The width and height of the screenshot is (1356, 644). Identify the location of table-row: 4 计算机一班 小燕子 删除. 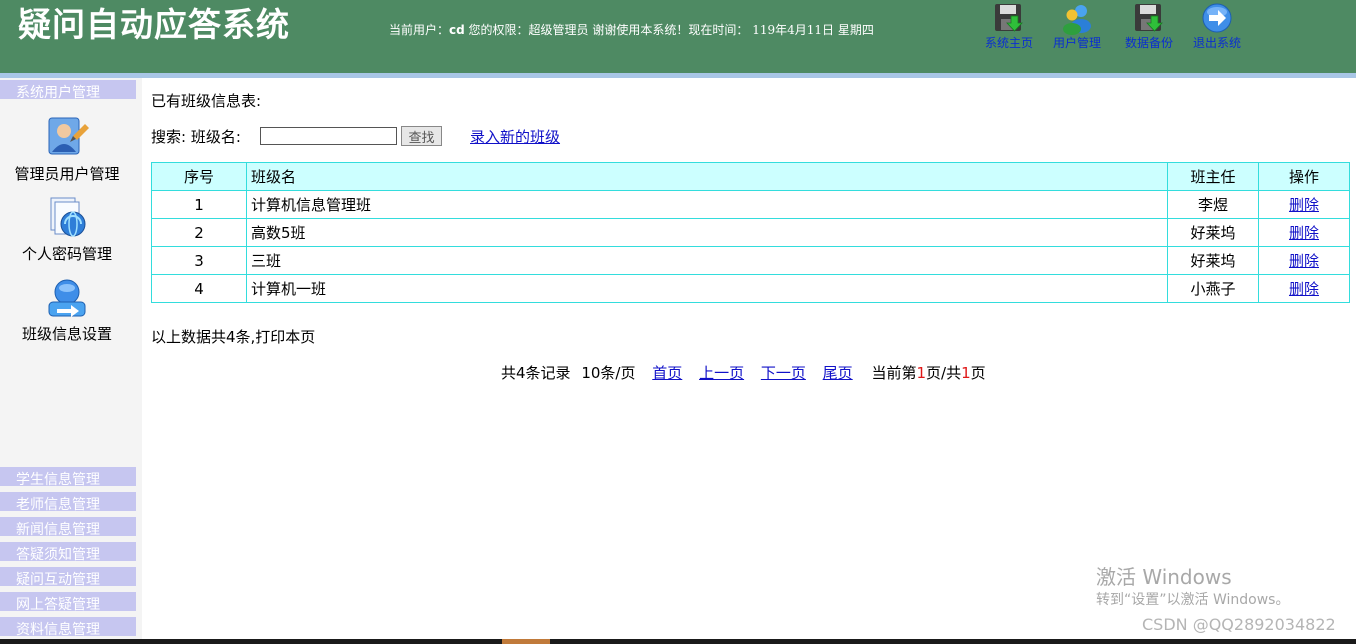
(750, 288).